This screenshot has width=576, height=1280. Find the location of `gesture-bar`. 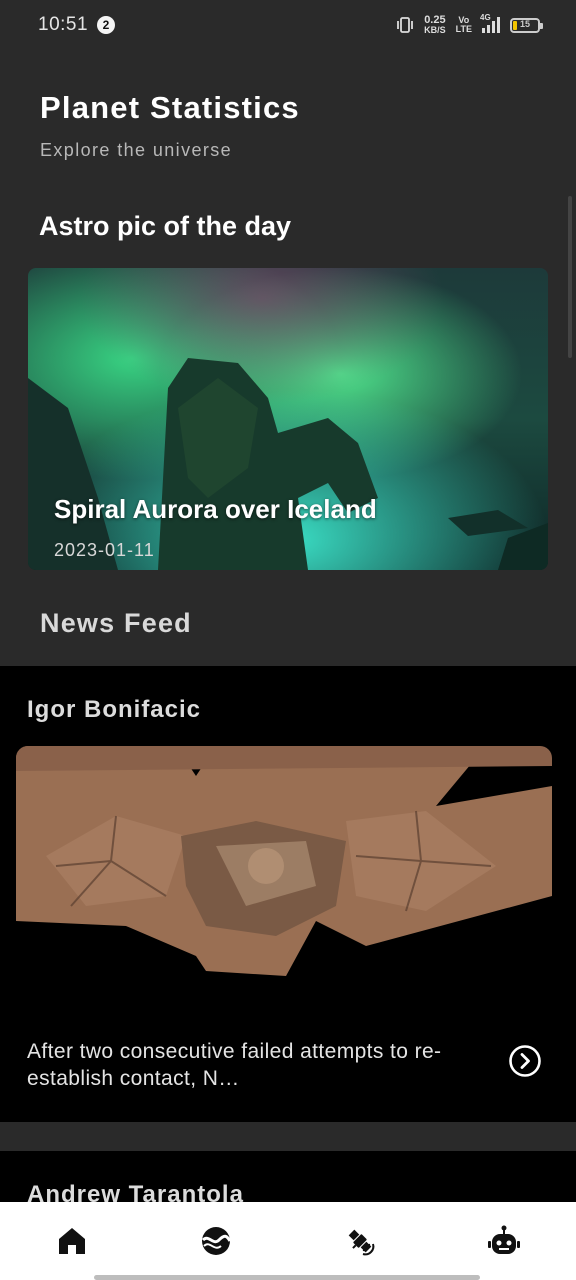

gesture-bar is located at coordinates (287, 1277).